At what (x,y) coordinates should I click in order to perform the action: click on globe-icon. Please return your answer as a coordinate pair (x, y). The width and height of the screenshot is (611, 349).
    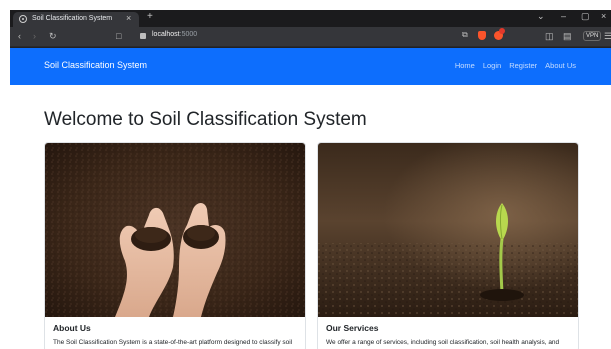
    Looking at the image, I should click on (23, 19).